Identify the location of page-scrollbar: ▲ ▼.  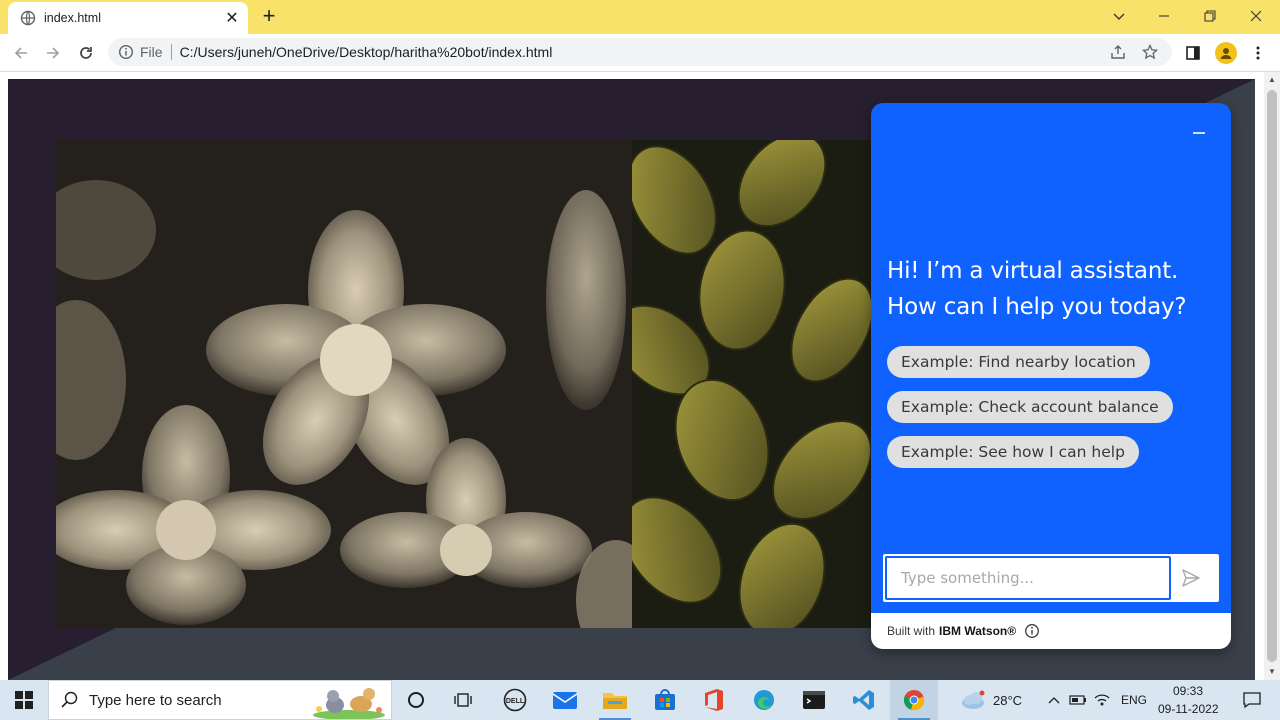
(1272, 376).